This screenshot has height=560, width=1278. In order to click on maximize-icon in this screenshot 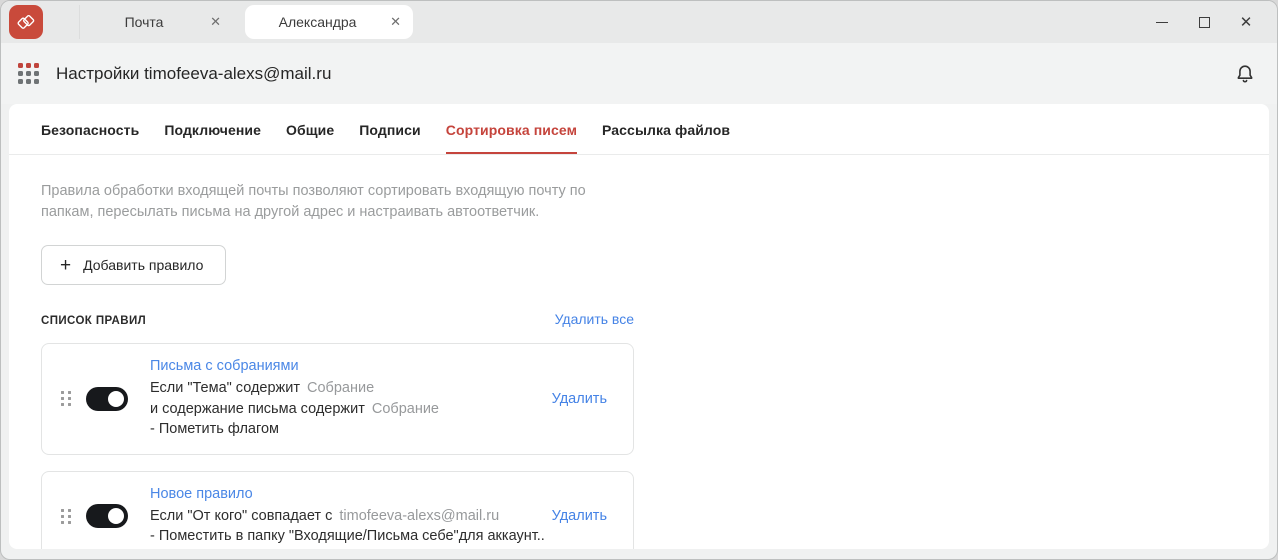, I will do `click(1204, 22)`.